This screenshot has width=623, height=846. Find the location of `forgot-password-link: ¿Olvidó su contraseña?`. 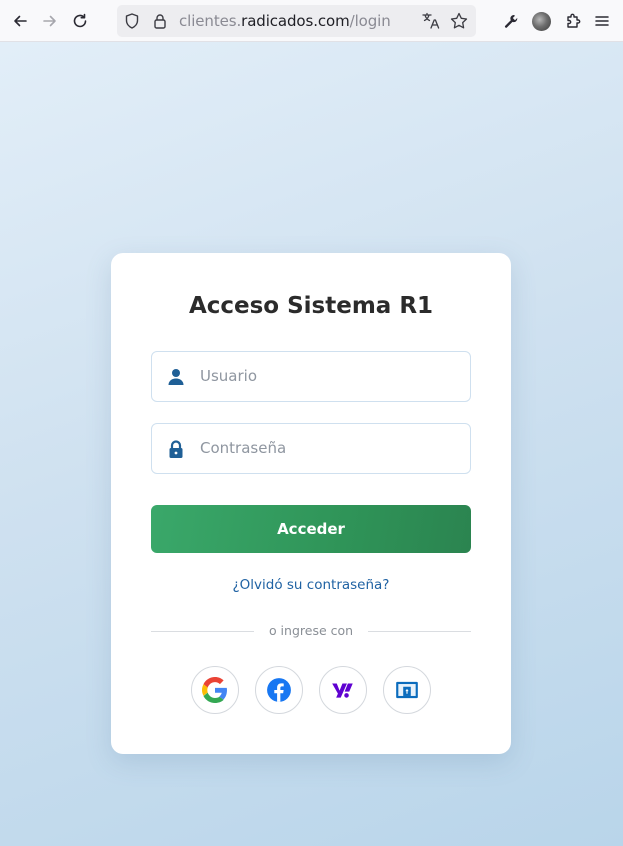

forgot-password-link: ¿Olvidó su contraseña? is located at coordinates (311, 585).